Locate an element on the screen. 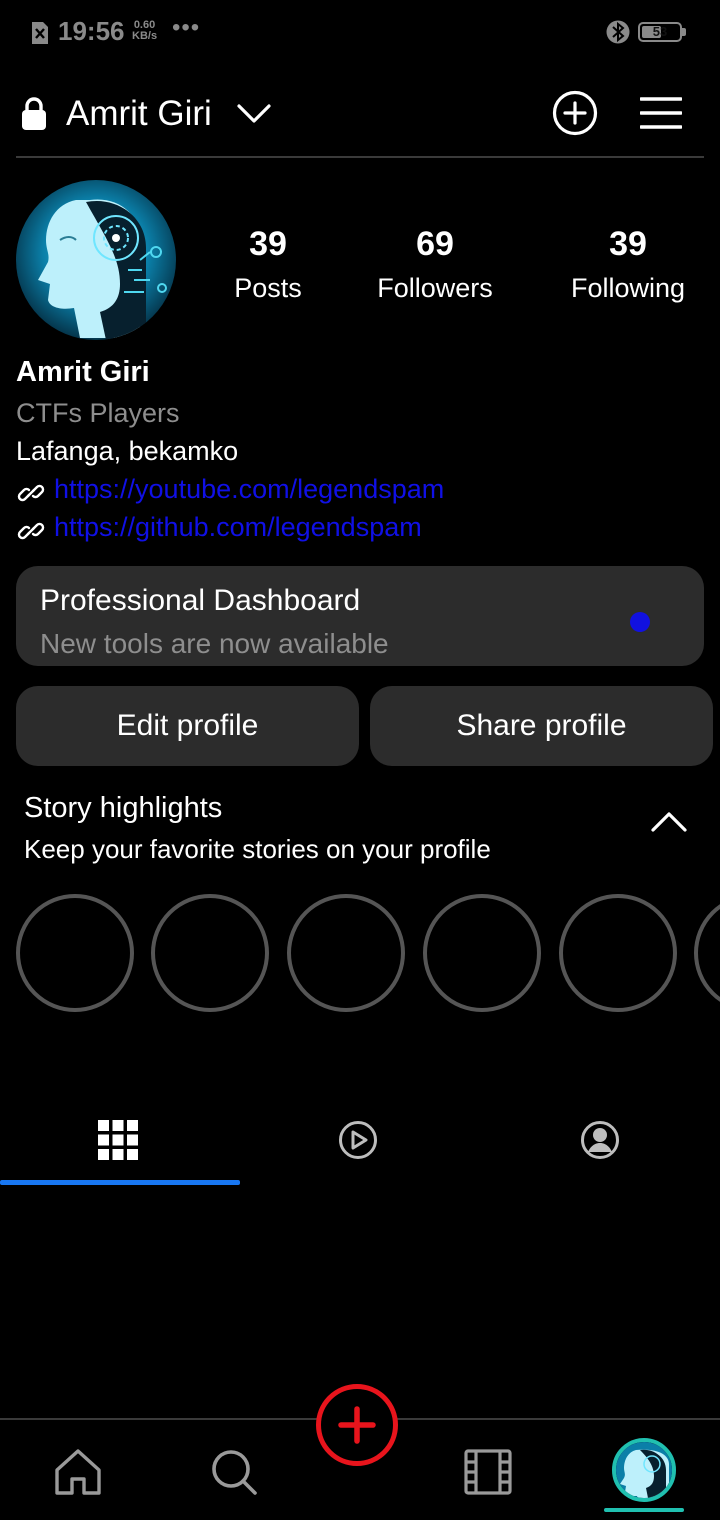 The image size is (720, 1520). edit-profile-button: Edit profile is located at coordinates (187, 726).